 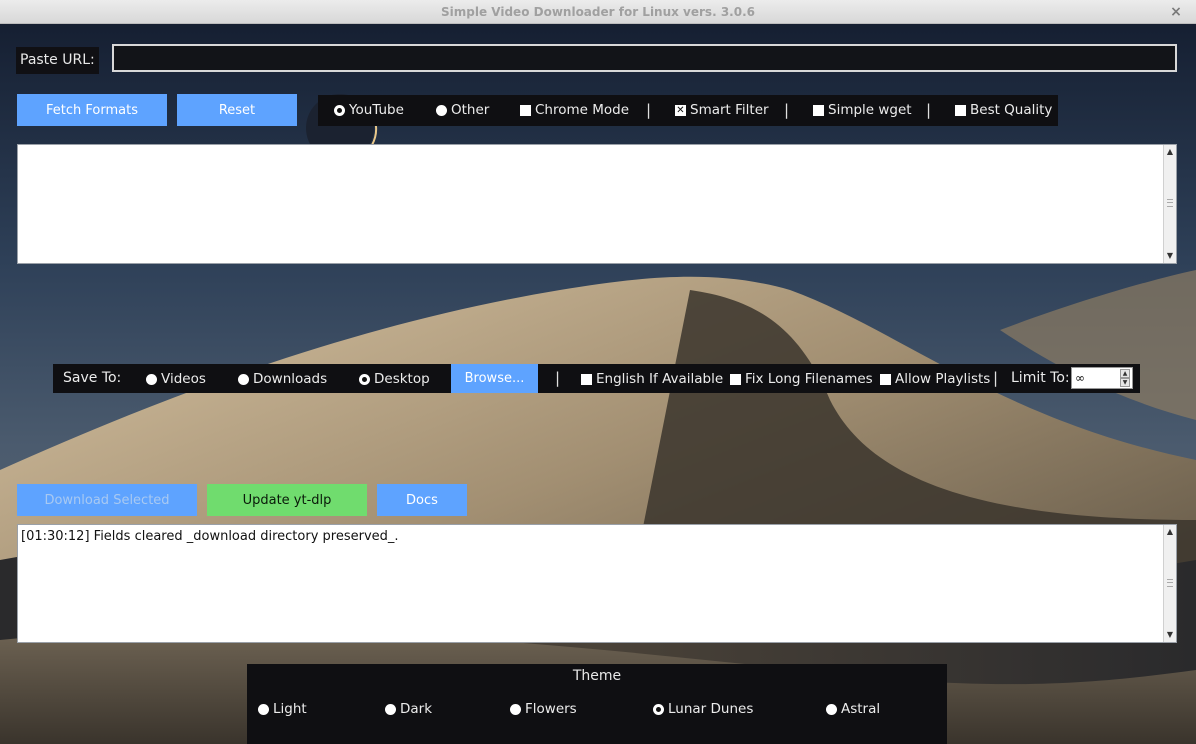 What do you see at coordinates (263, 709) in the screenshot?
I see `light-radio-indicator` at bounding box center [263, 709].